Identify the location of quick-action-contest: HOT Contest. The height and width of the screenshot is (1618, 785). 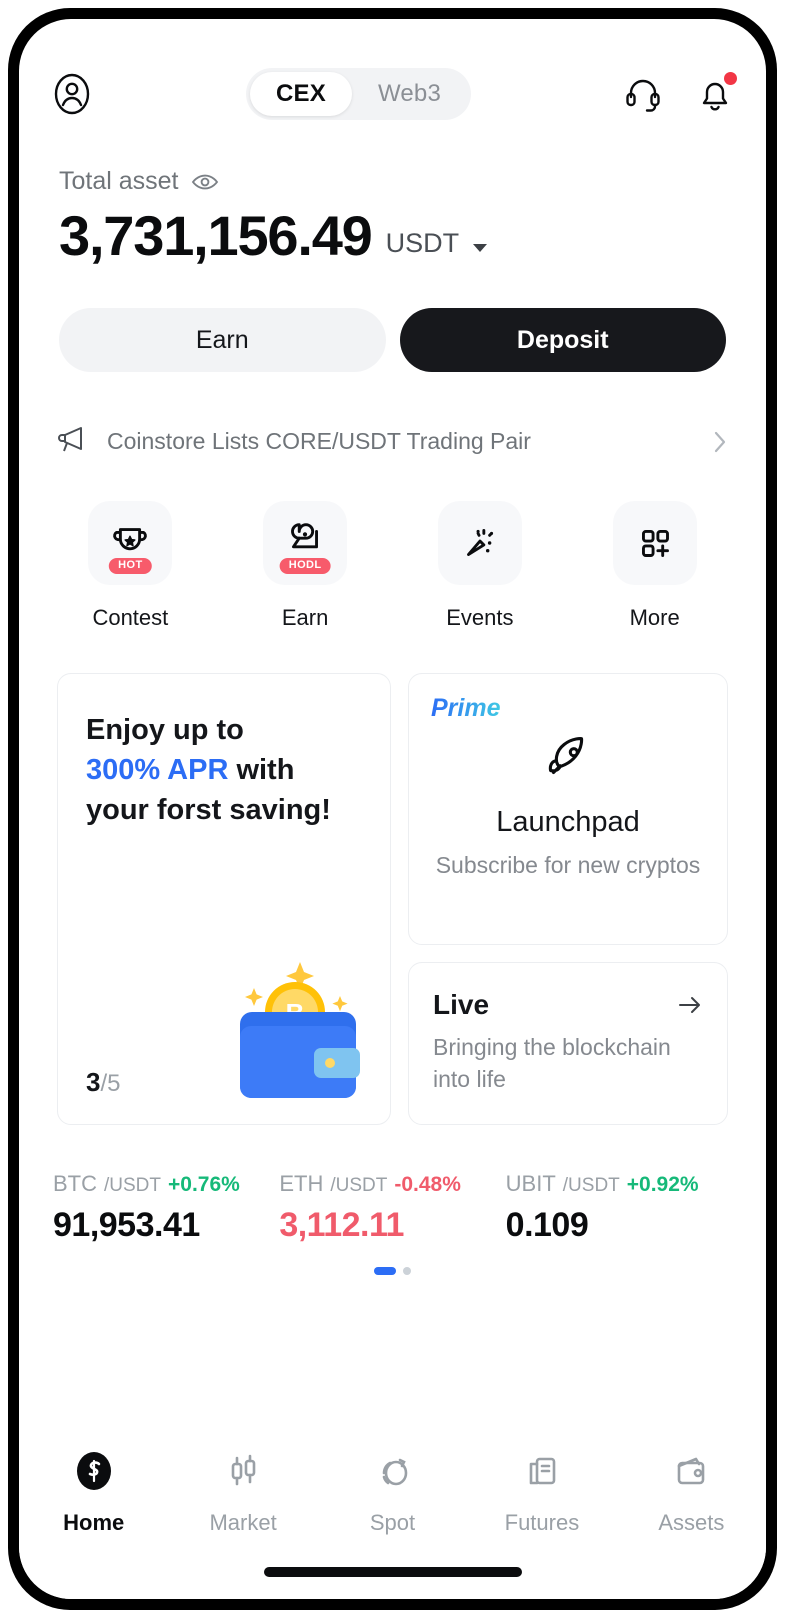
(130, 566).